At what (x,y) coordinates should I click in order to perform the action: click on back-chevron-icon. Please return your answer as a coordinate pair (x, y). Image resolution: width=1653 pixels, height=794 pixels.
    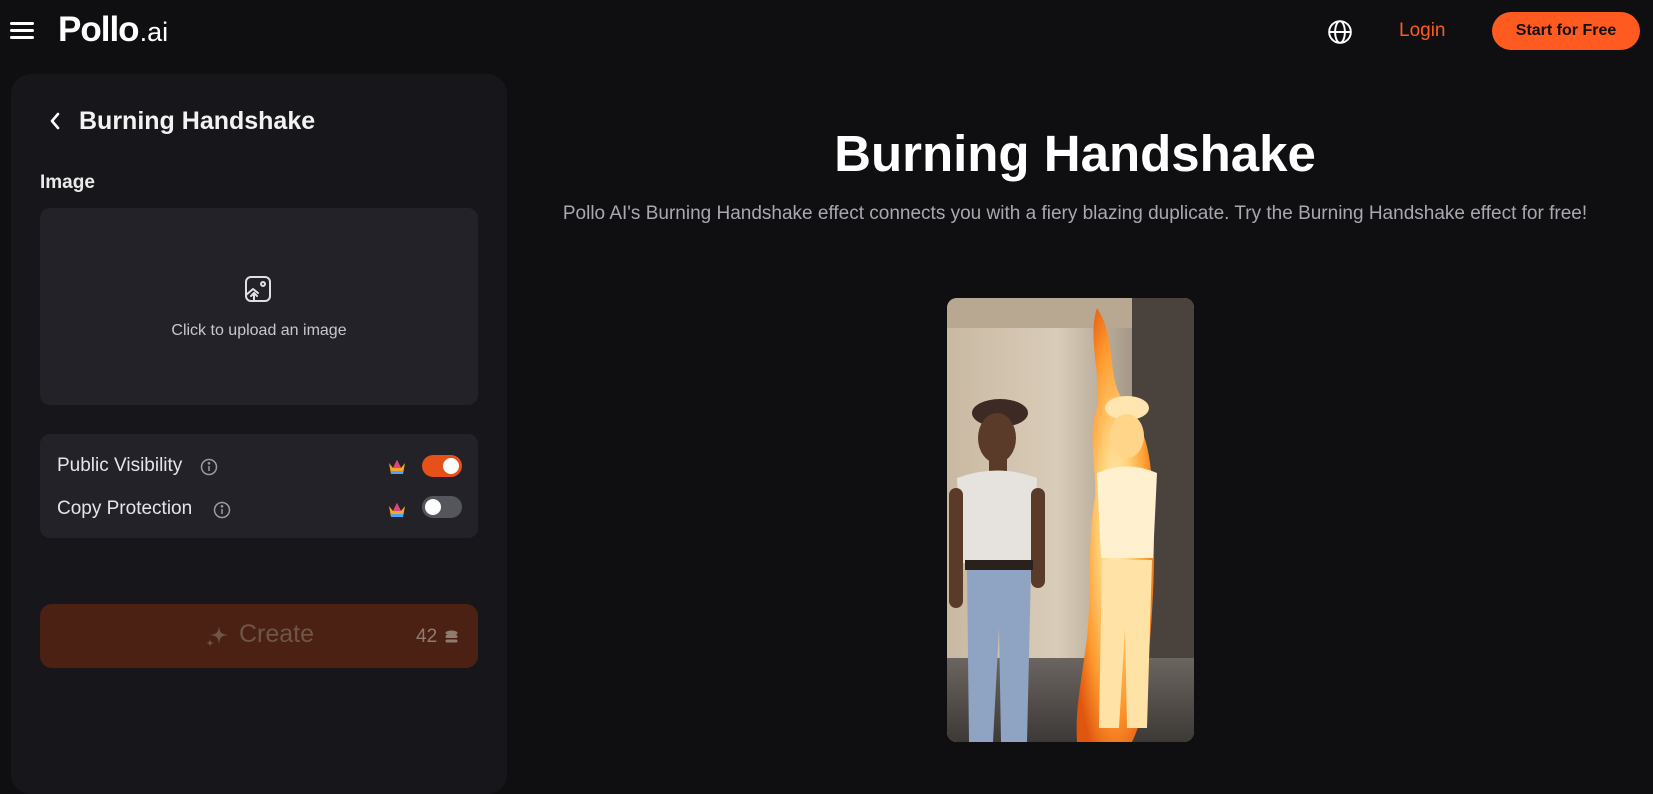
    Looking at the image, I should click on (55, 121).